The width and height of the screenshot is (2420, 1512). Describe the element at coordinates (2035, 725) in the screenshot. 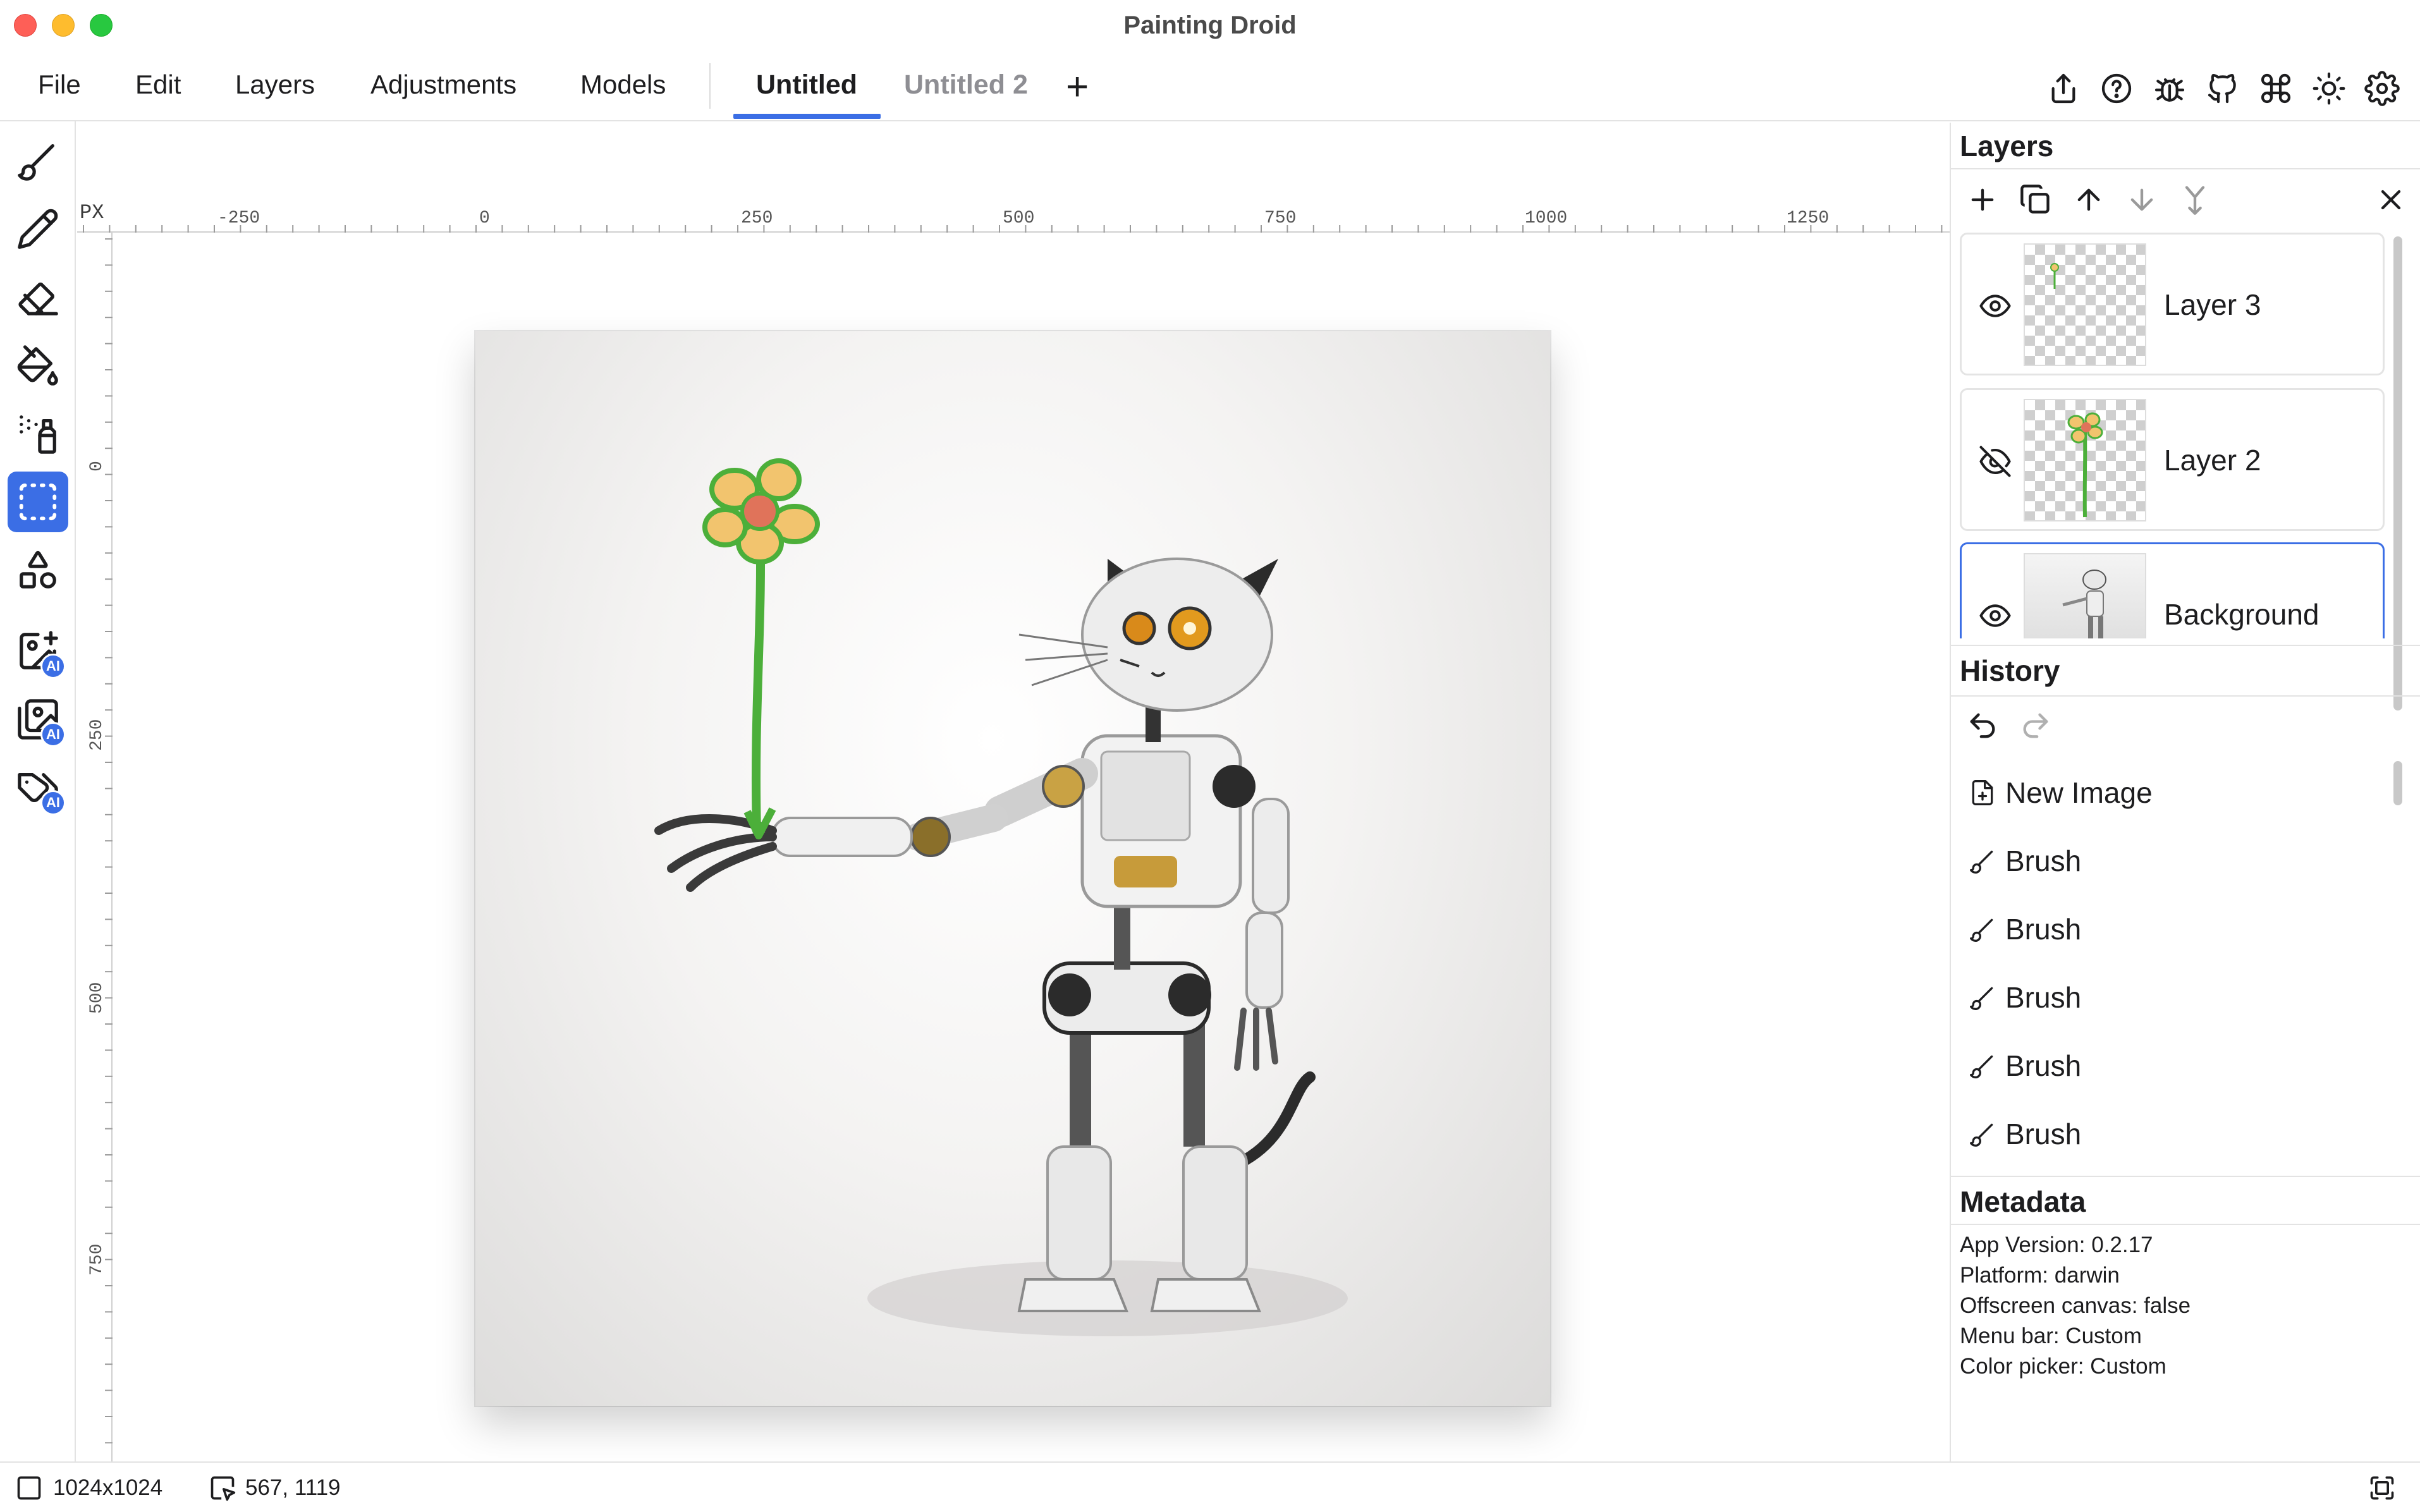

I see `redo-icon` at that location.